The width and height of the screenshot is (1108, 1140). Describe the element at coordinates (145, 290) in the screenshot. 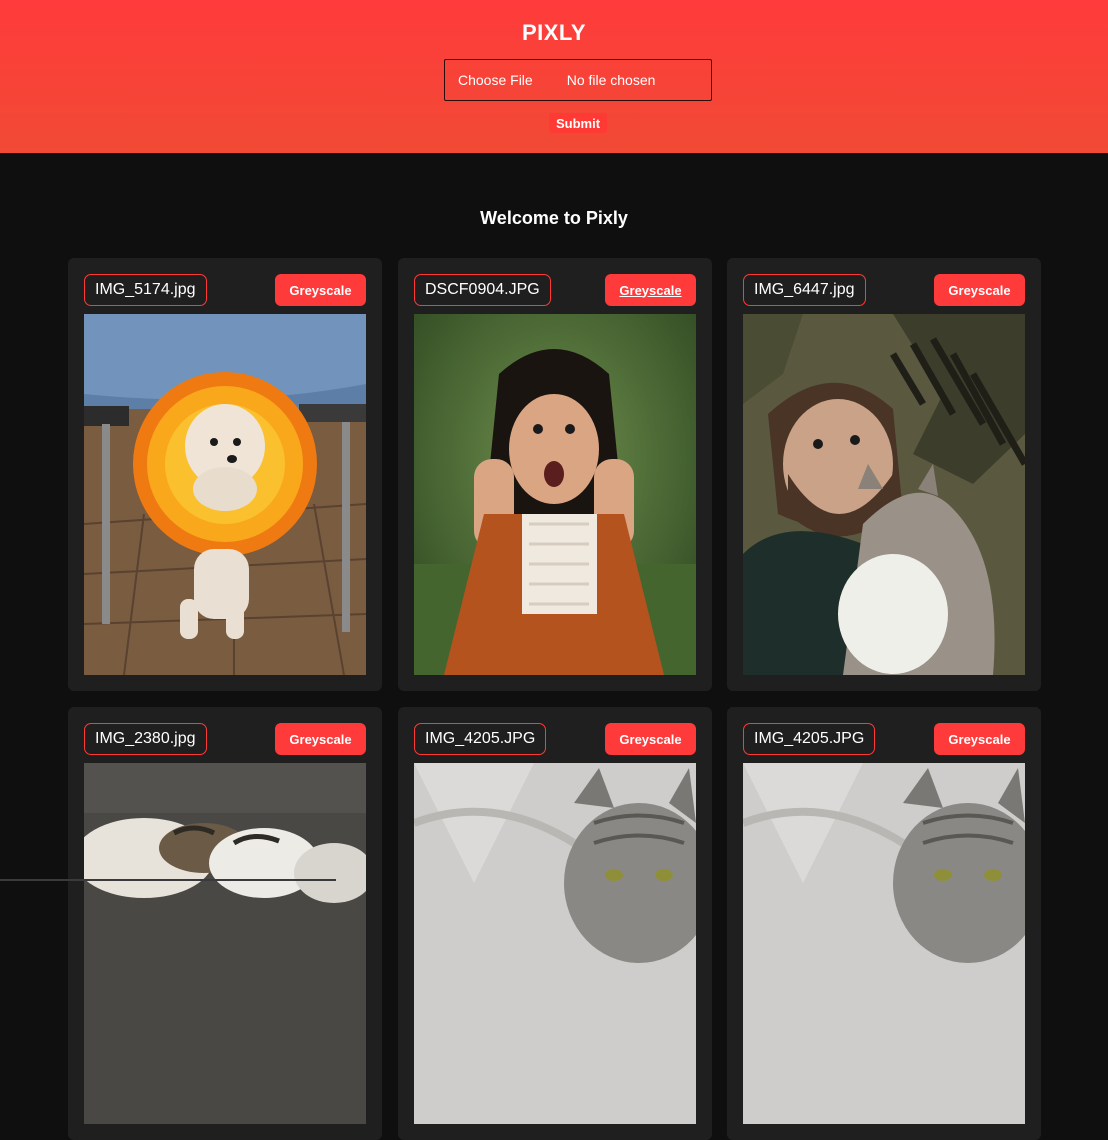

I see `file-name-label: IMG_5174.jpg` at that location.